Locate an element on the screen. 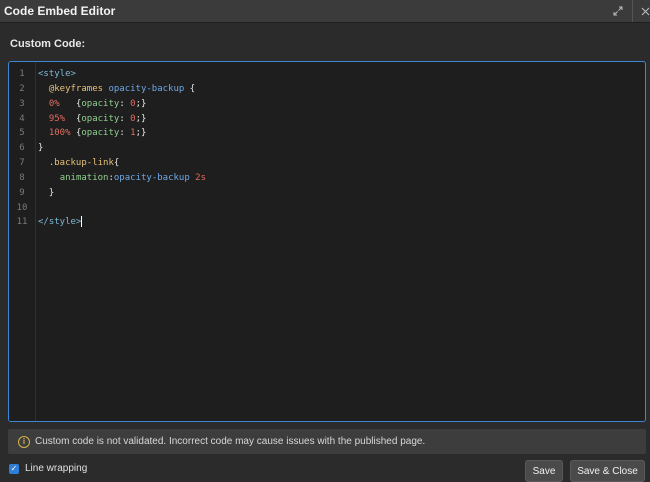 This screenshot has width=650, height=482. code-line: 100% {opacity: 1;} is located at coordinates (339, 133).